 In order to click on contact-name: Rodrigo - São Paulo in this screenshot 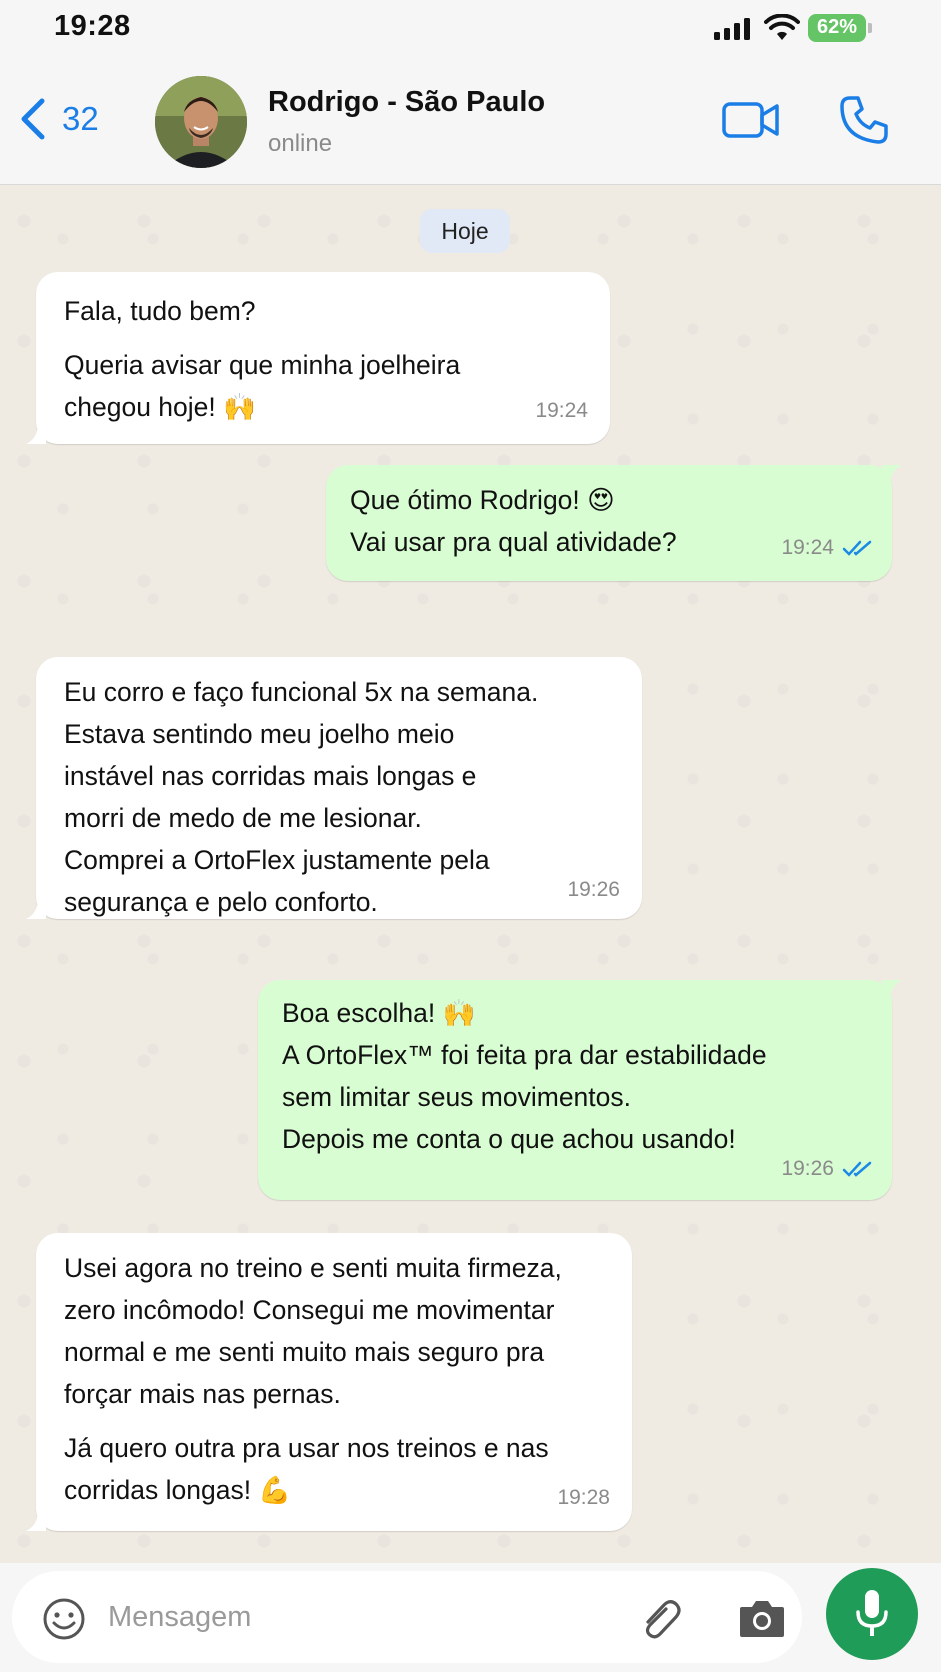, I will do `click(406, 102)`.